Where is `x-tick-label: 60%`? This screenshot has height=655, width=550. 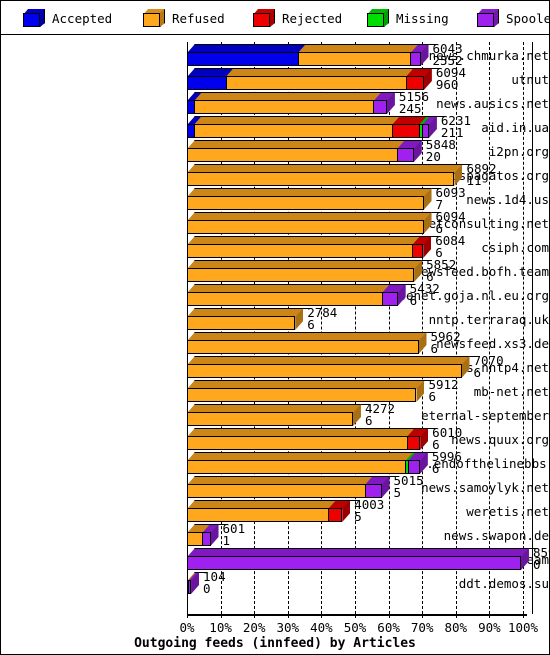
x-tick-label: 60% is located at coordinates (388, 627).